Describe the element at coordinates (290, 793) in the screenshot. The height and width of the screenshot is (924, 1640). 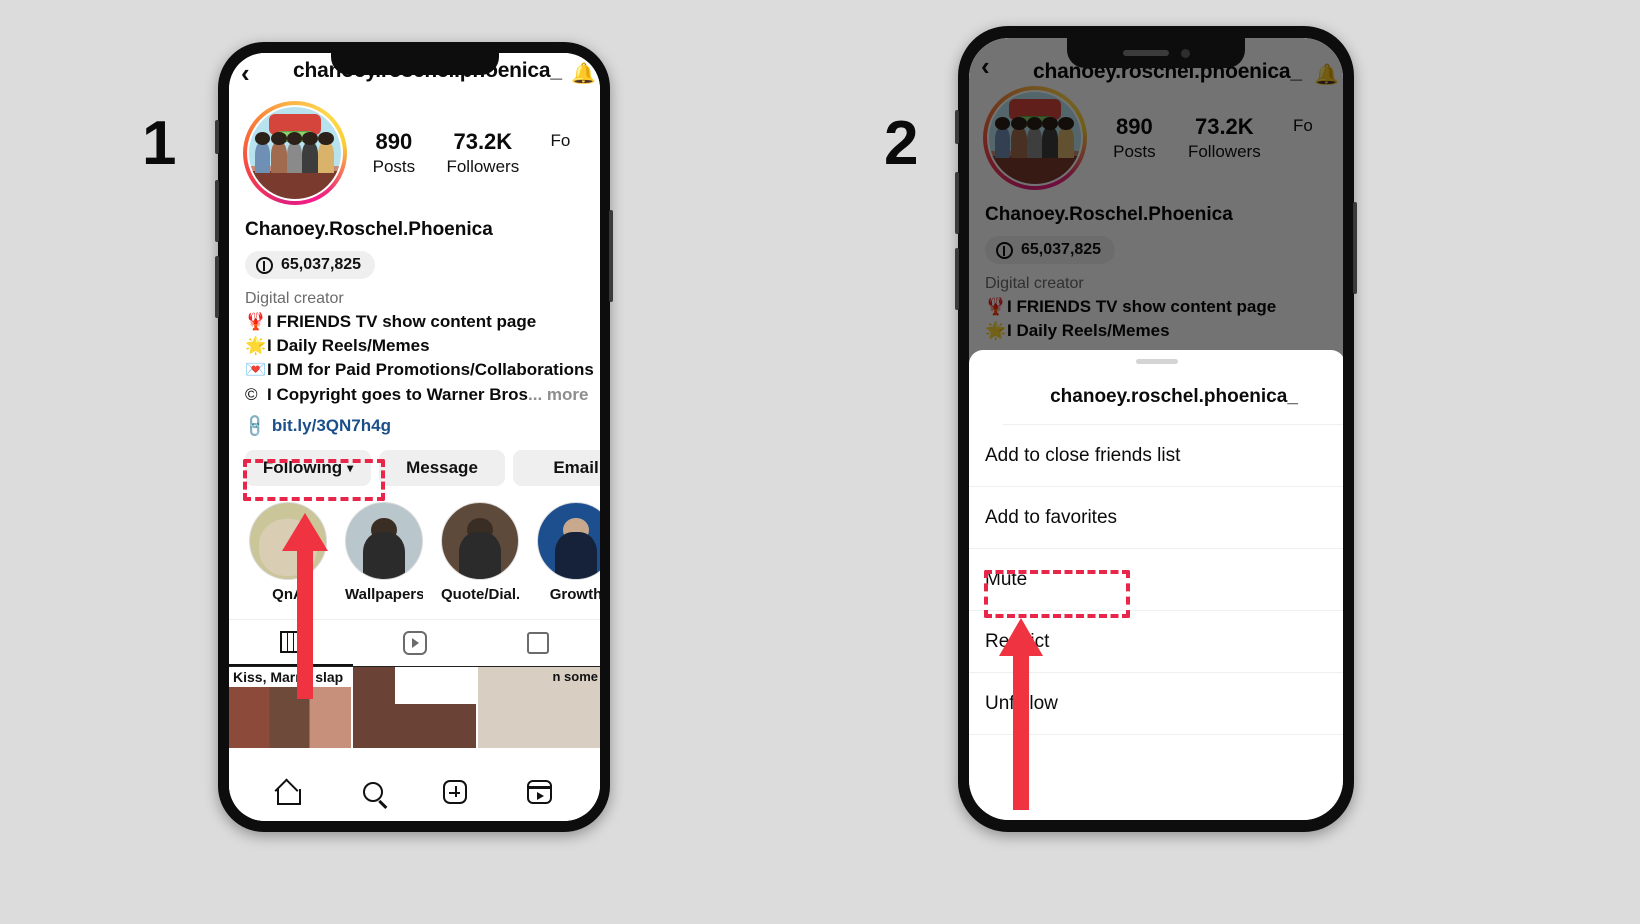
I see `home-icon` at that location.